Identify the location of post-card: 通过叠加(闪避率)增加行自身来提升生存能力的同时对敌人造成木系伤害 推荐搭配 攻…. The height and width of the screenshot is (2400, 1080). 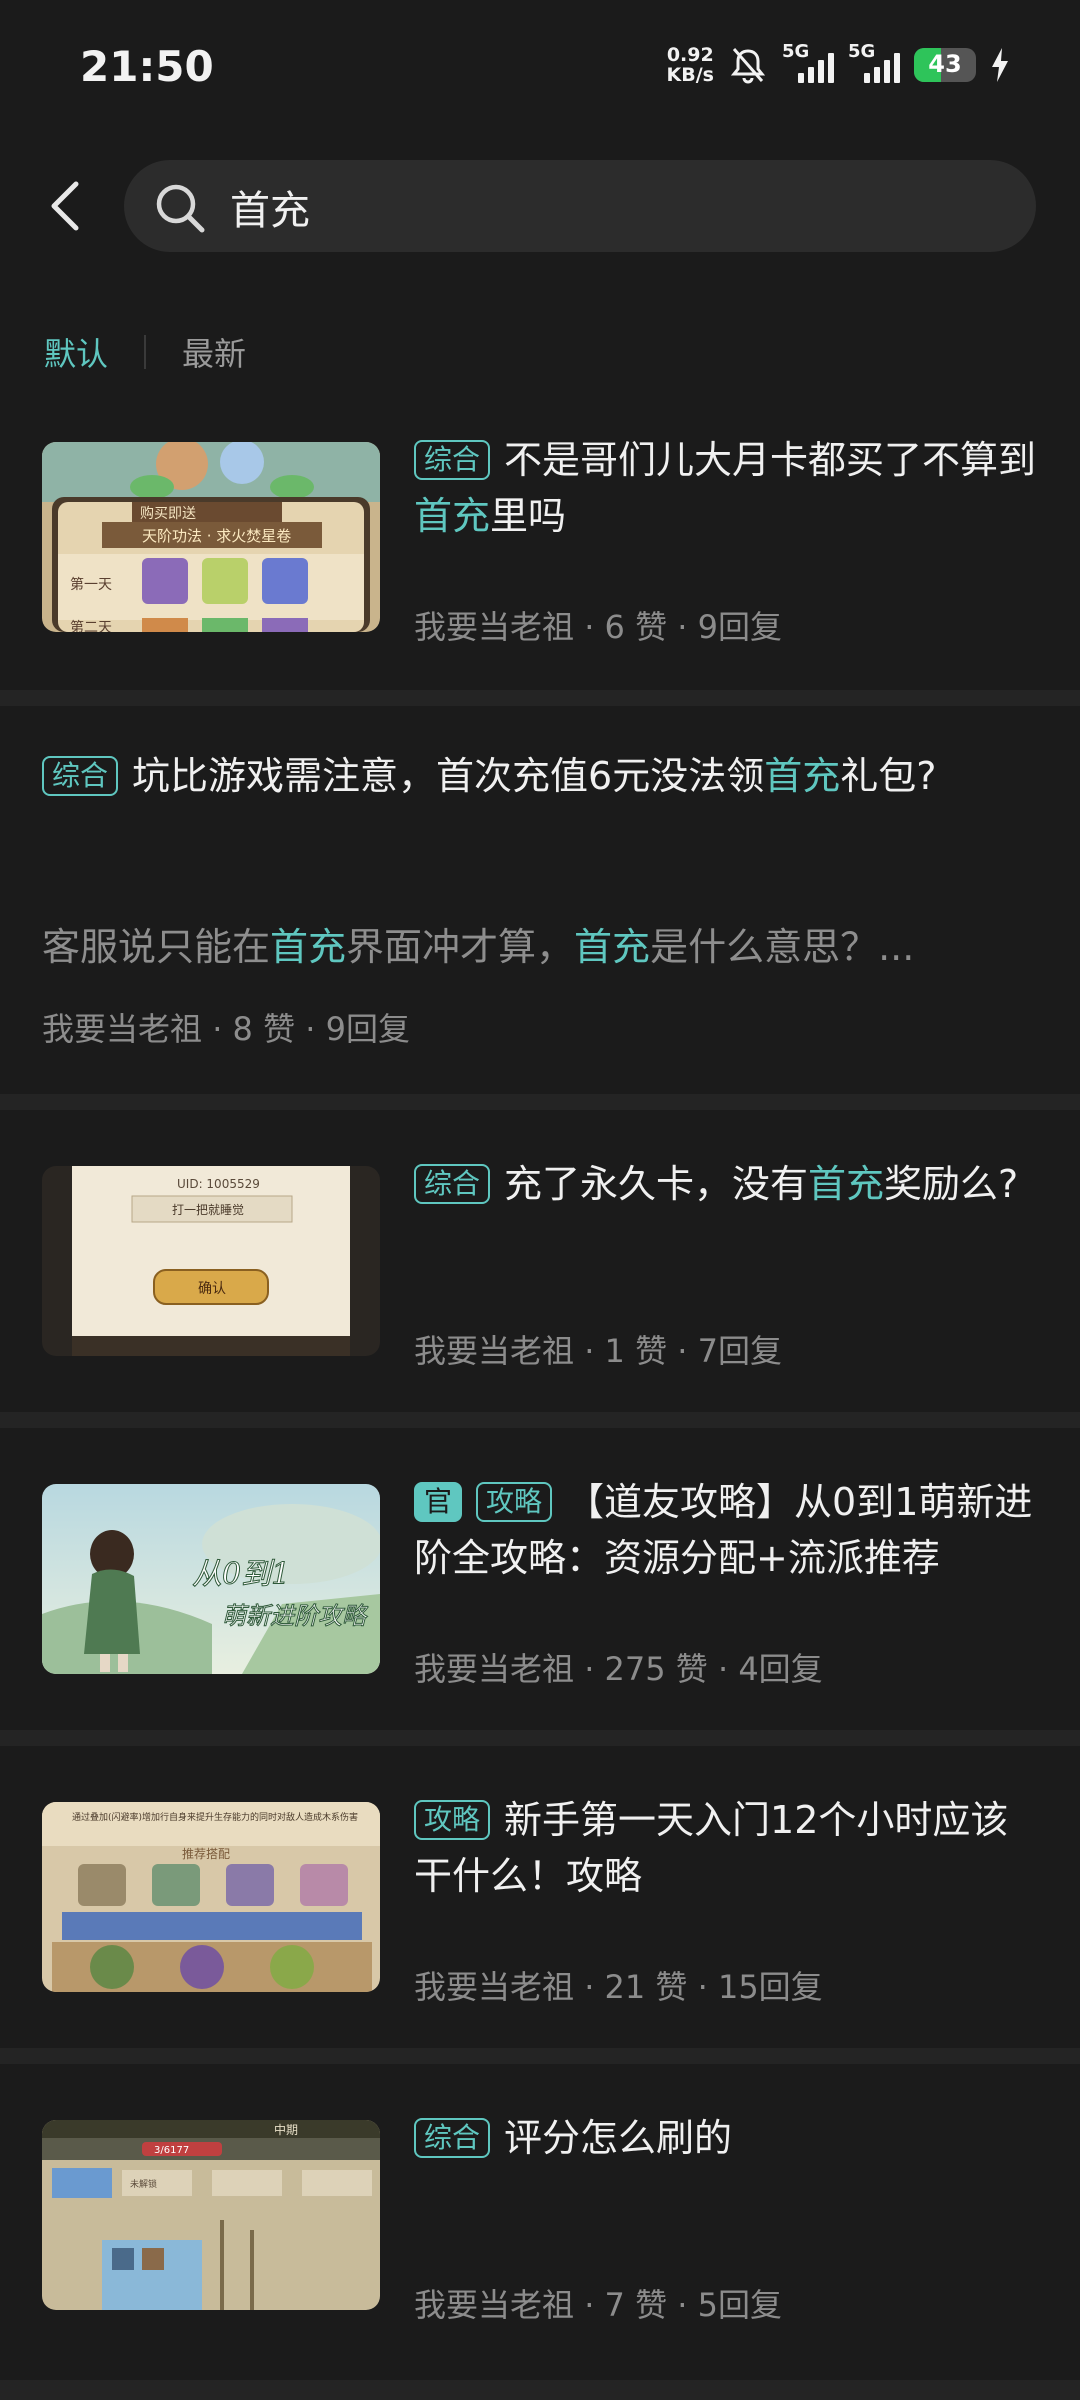
(540, 1897).